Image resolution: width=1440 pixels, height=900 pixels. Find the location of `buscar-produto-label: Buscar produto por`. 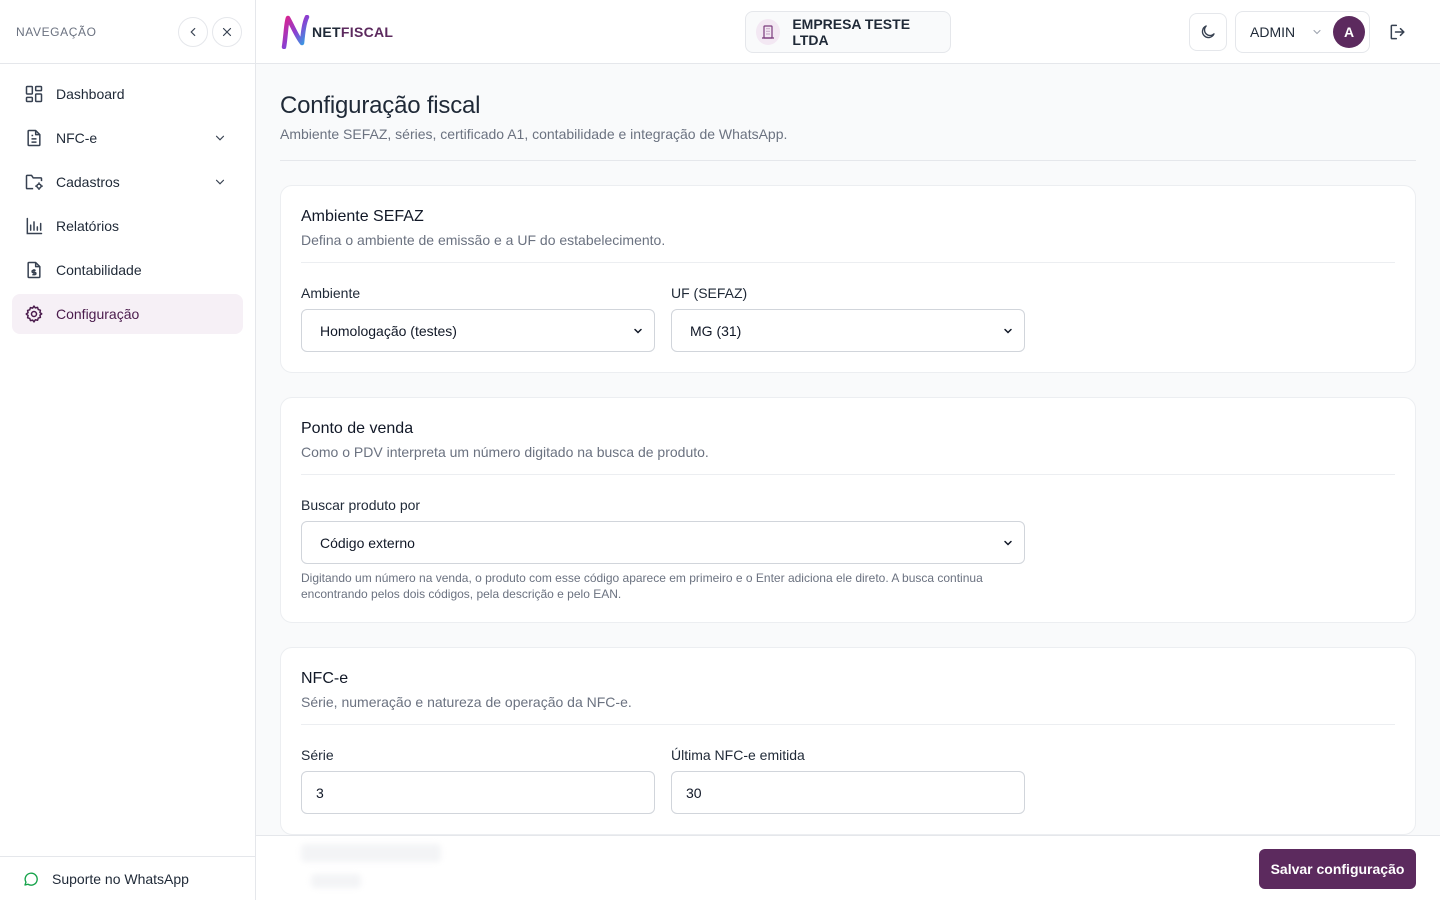

buscar-produto-label: Buscar produto por is located at coordinates (361, 505).